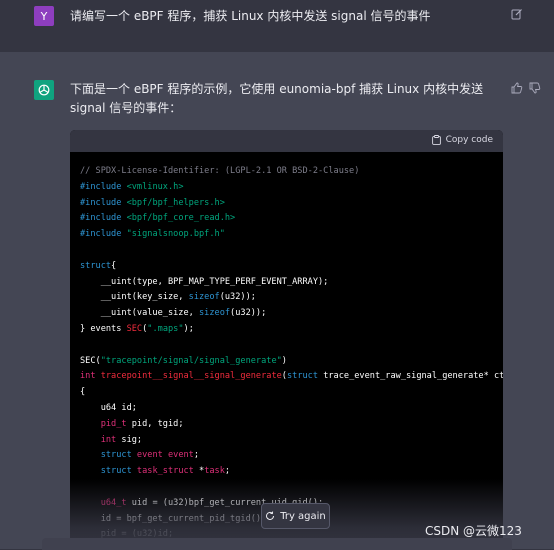  What do you see at coordinates (129, 439) in the screenshot?
I see `code-token: sig;` at bounding box center [129, 439].